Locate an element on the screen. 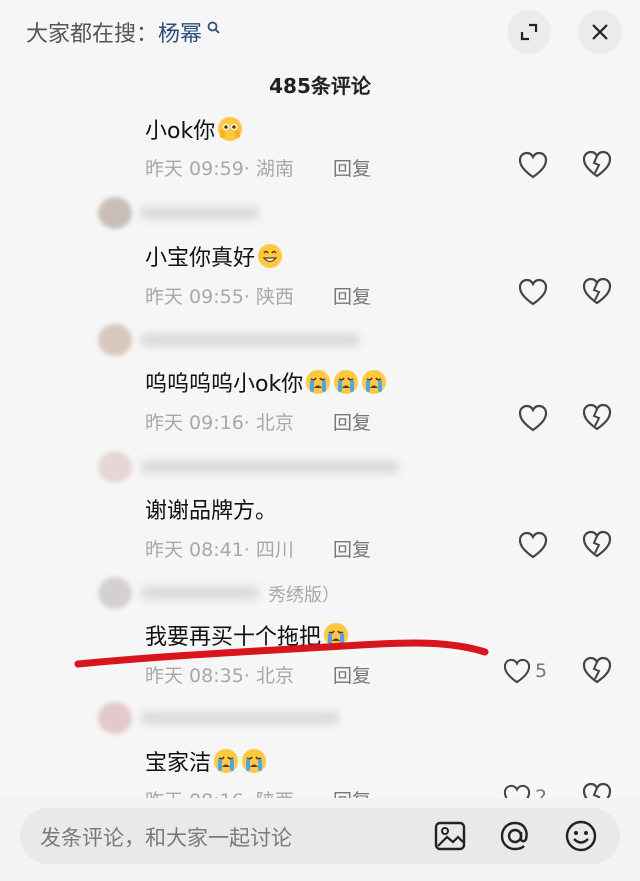  at-mention-icon is located at coordinates (514, 836).